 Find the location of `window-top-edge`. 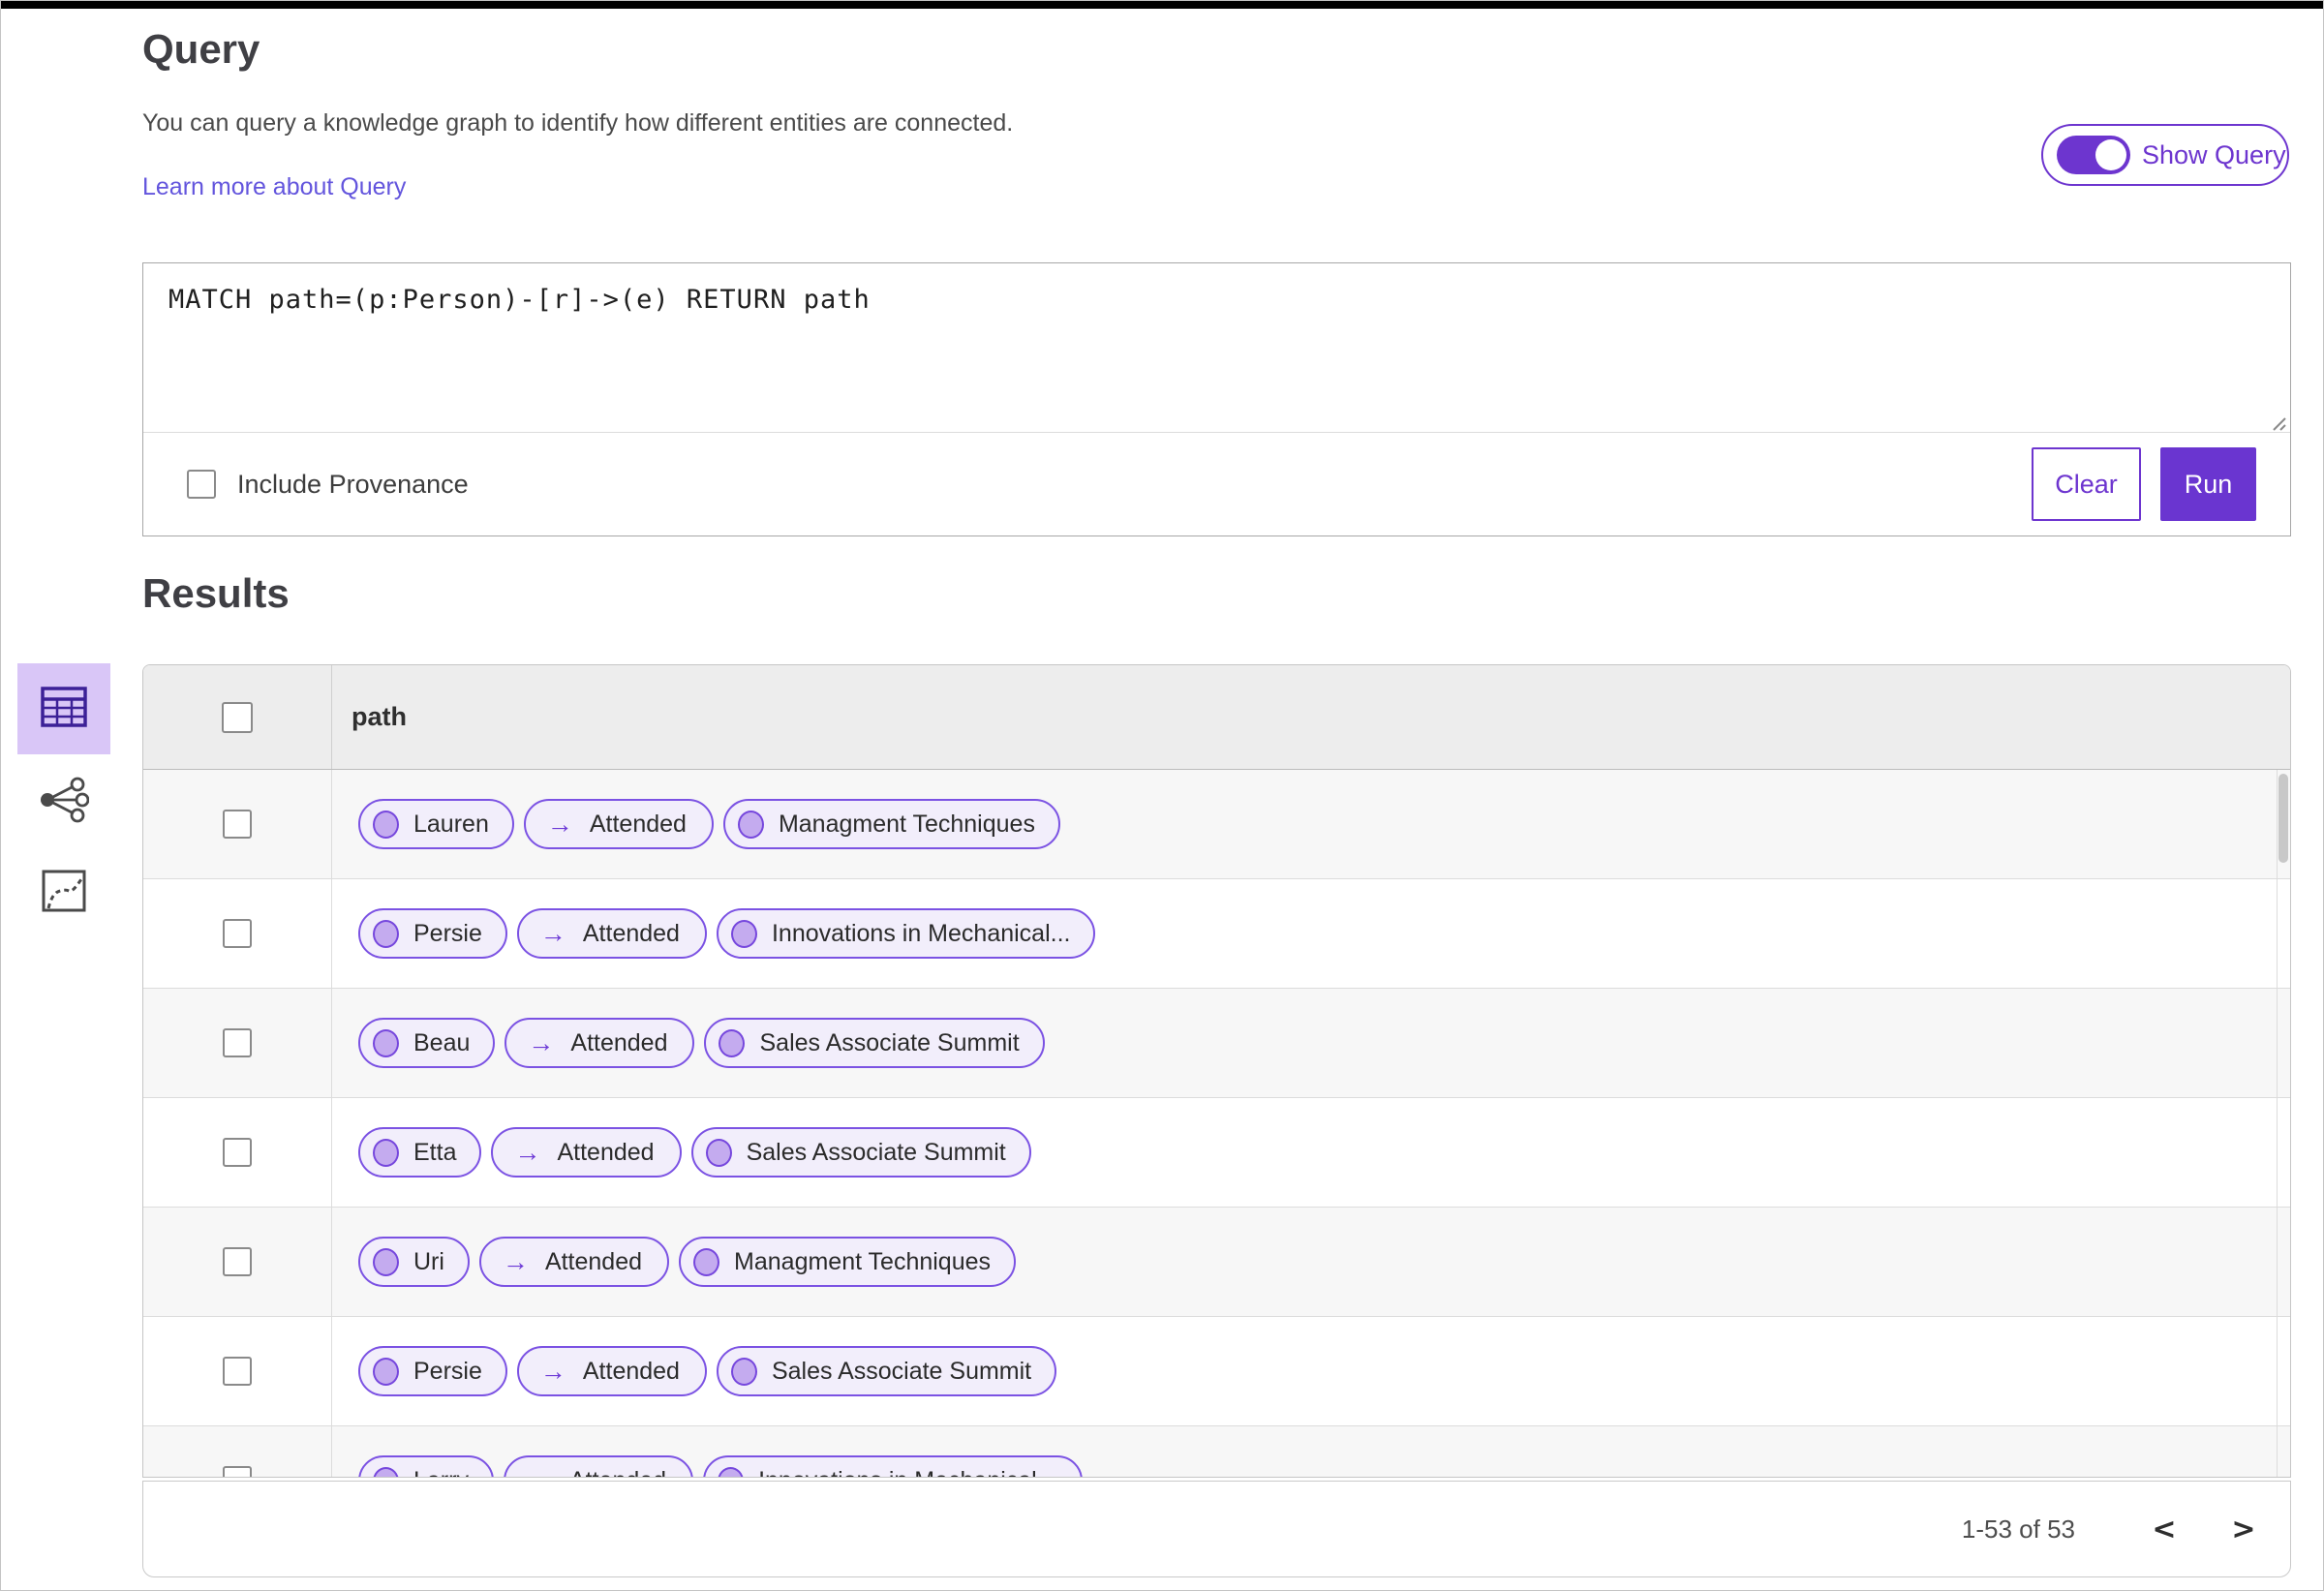

window-top-edge is located at coordinates (1162, 5).